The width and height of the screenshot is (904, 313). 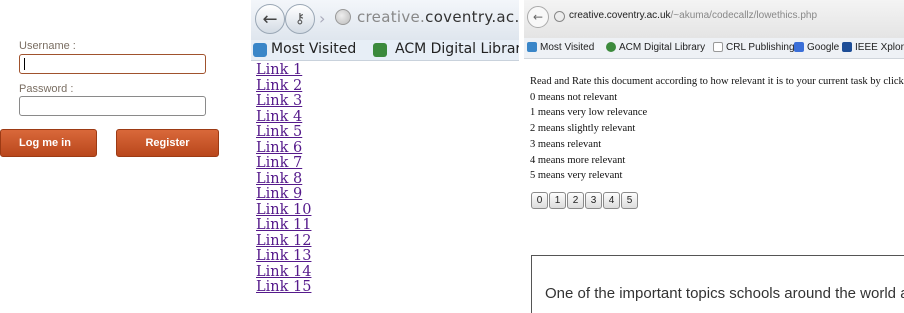 What do you see at coordinates (620, 15) in the screenshot?
I see `address-domain: creative.coventry.ac.uk` at bounding box center [620, 15].